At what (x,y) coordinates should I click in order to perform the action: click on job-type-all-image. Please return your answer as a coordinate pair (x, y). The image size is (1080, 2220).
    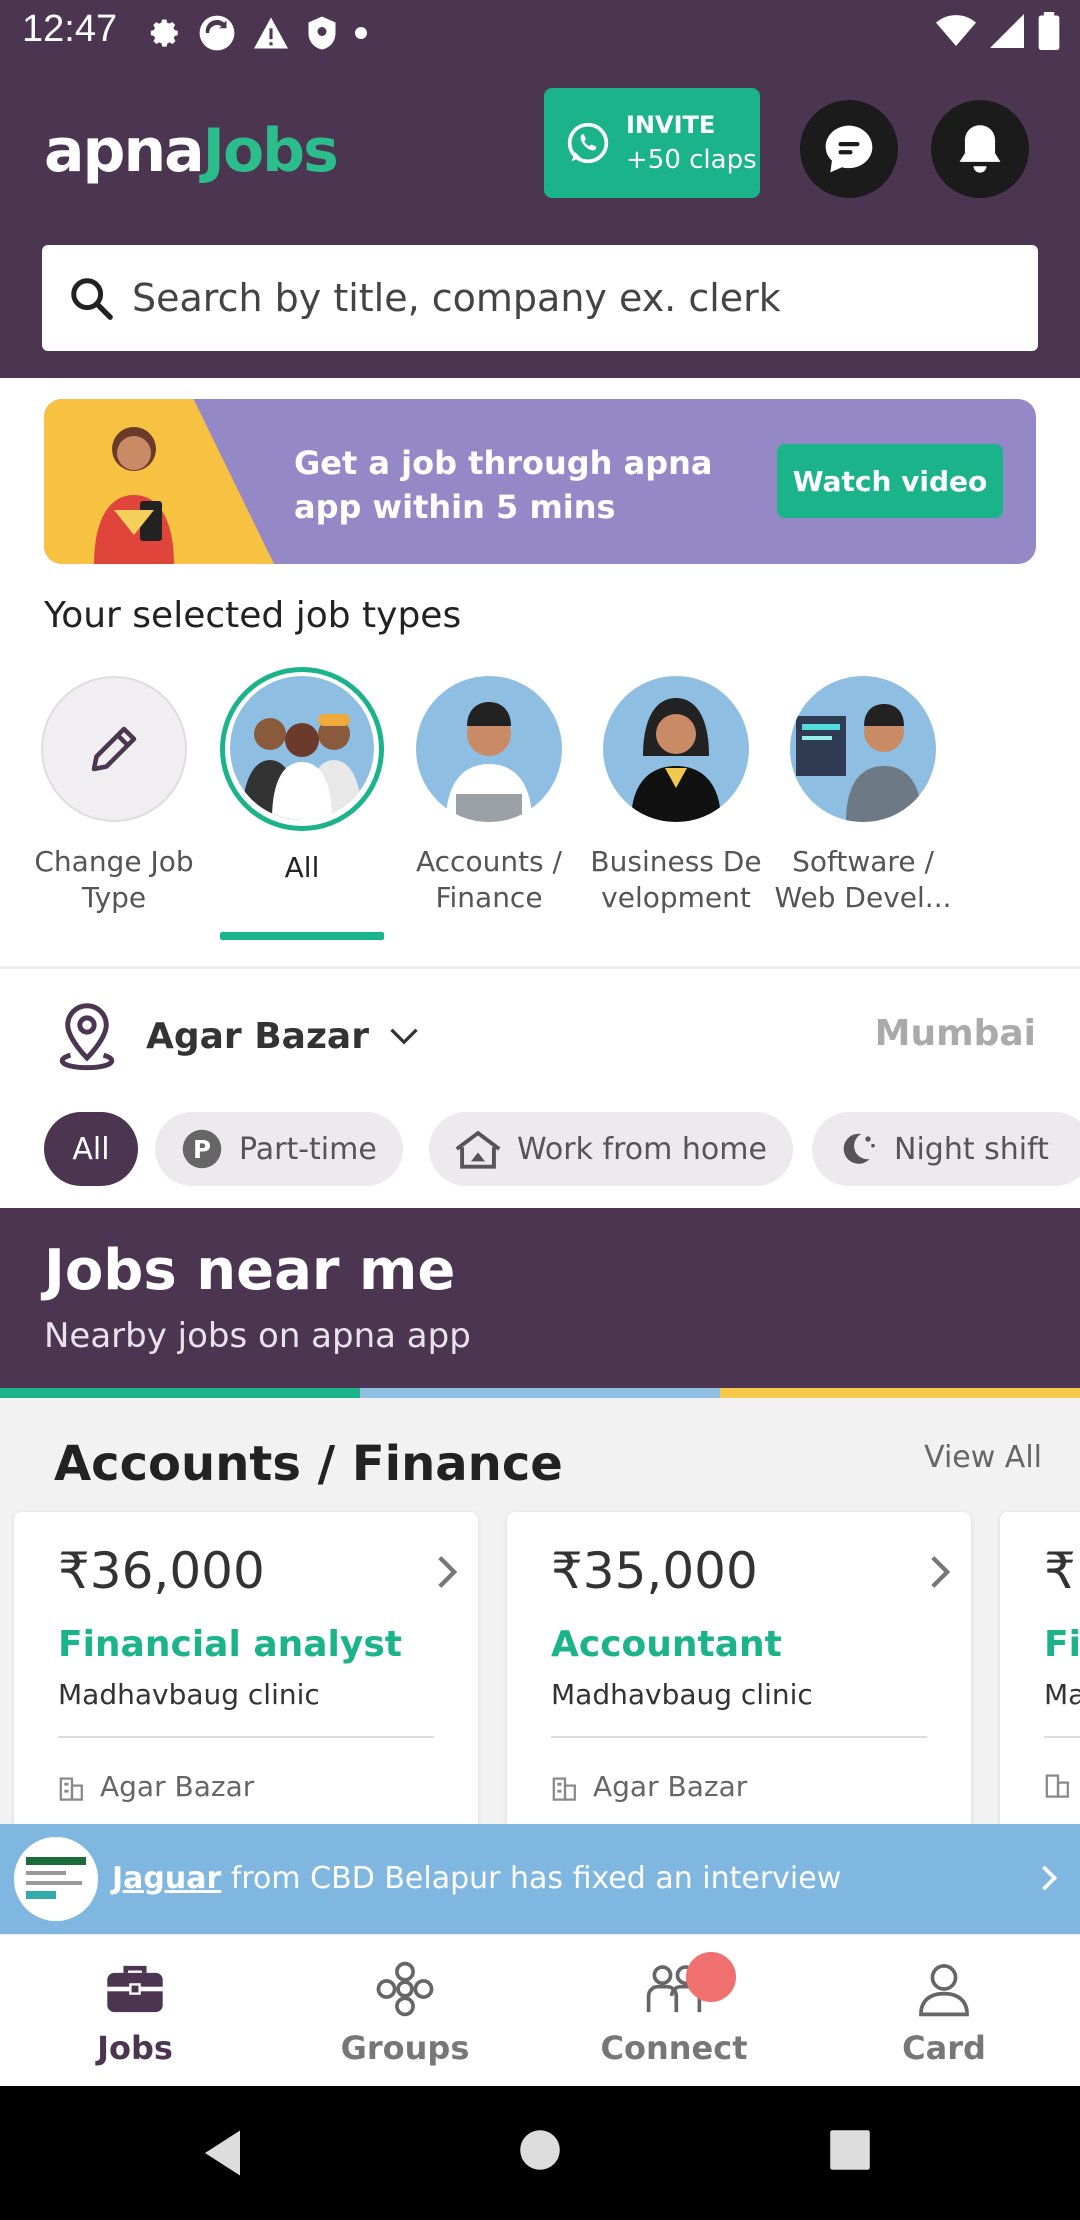
    Looking at the image, I should click on (302, 748).